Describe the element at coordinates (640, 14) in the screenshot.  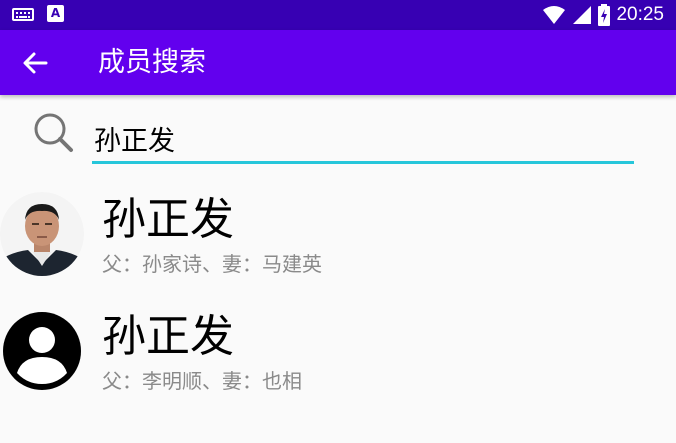
I see `clock: 20:25` at that location.